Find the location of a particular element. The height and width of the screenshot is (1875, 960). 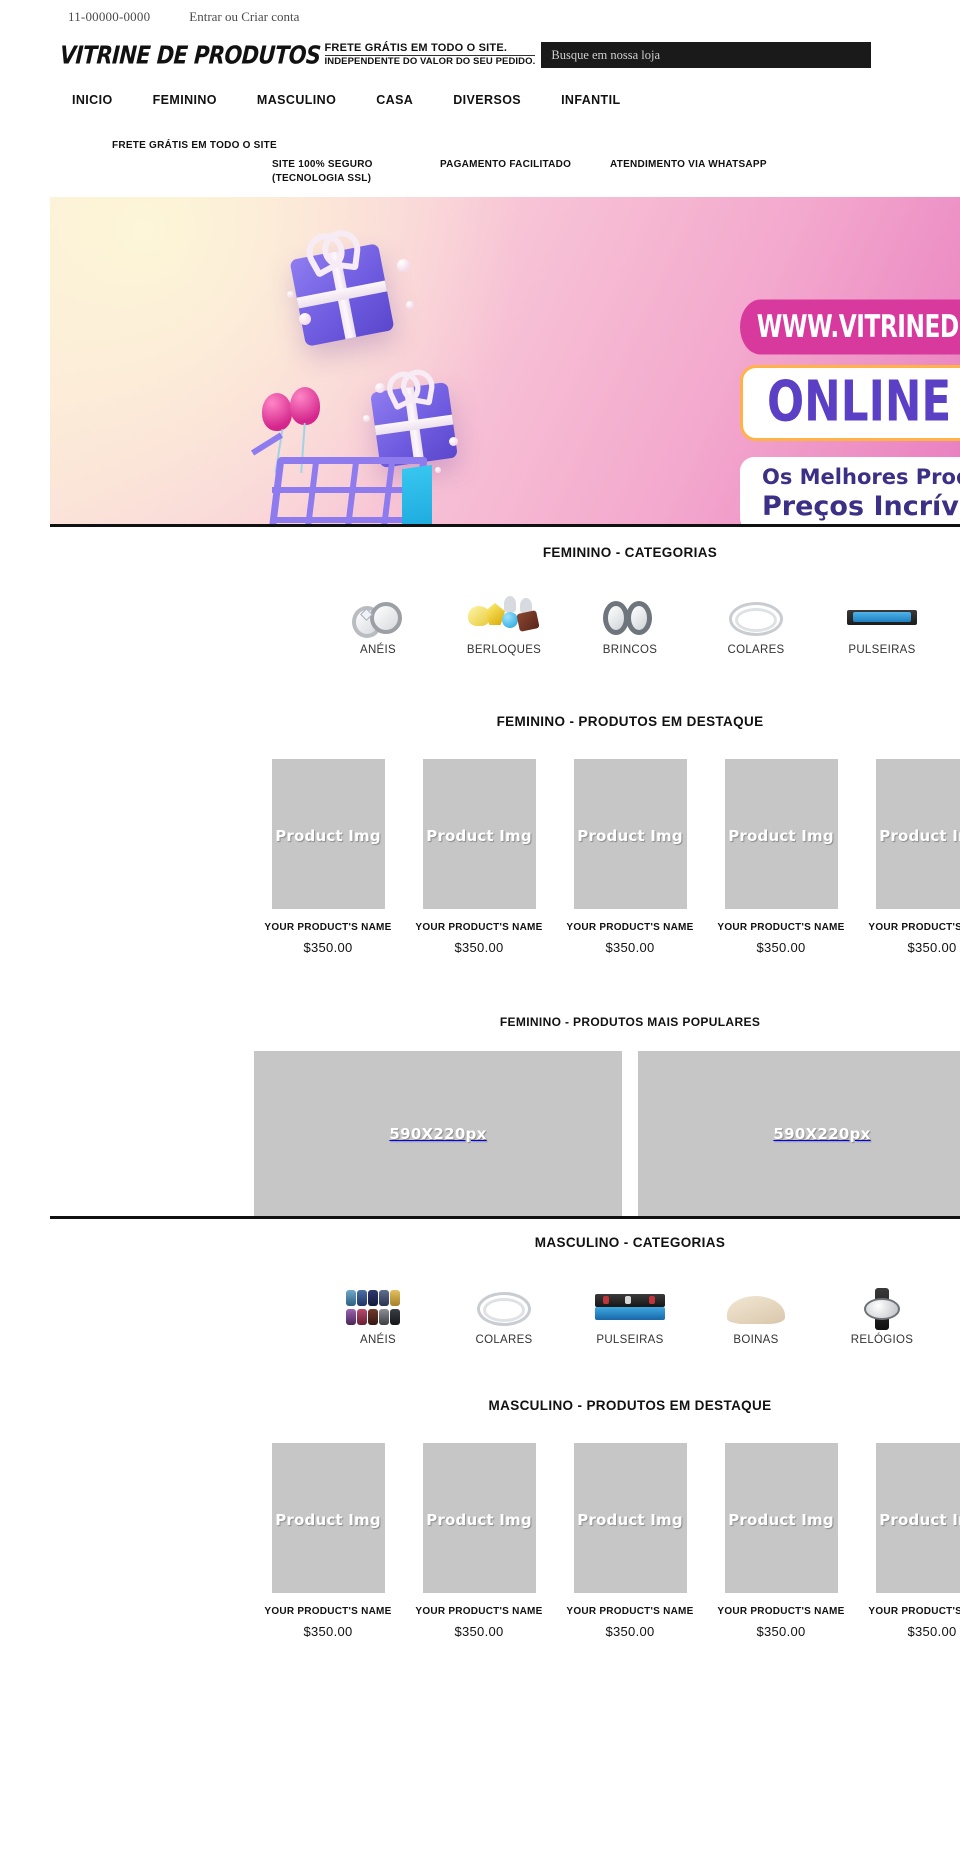

category-tile-feminino-aneis: ANÉIS is located at coordinates (378, 623).